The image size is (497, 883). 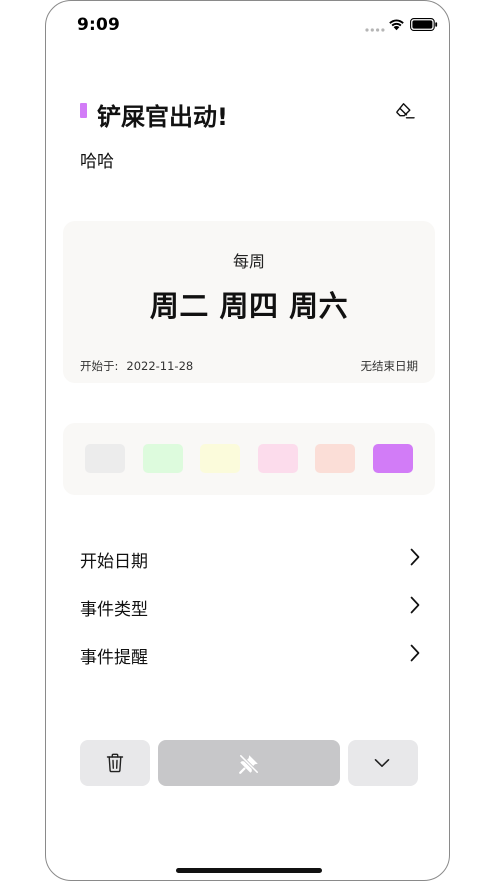 What do you see at coordinates (375, 30) in the screenshot?
I see `cellular-signal-icon` at bounding box center [375, 30].